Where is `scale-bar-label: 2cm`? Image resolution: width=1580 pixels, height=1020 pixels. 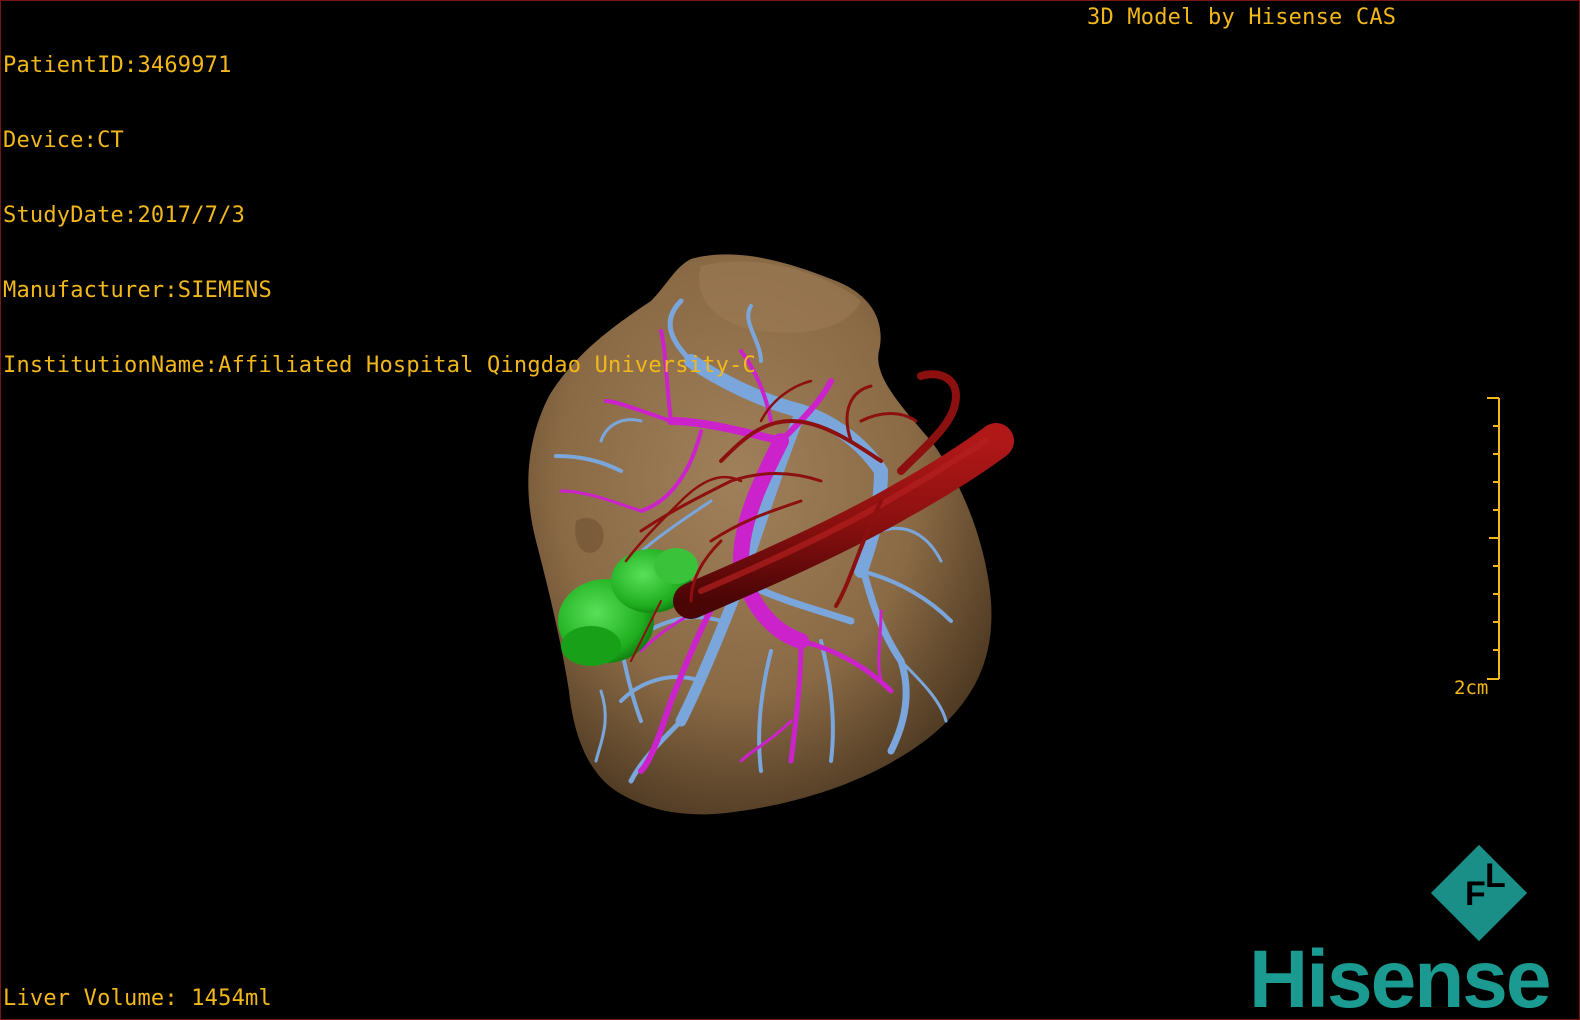
scale-bar-label: 2cm is located at coordinates (1471, 688).